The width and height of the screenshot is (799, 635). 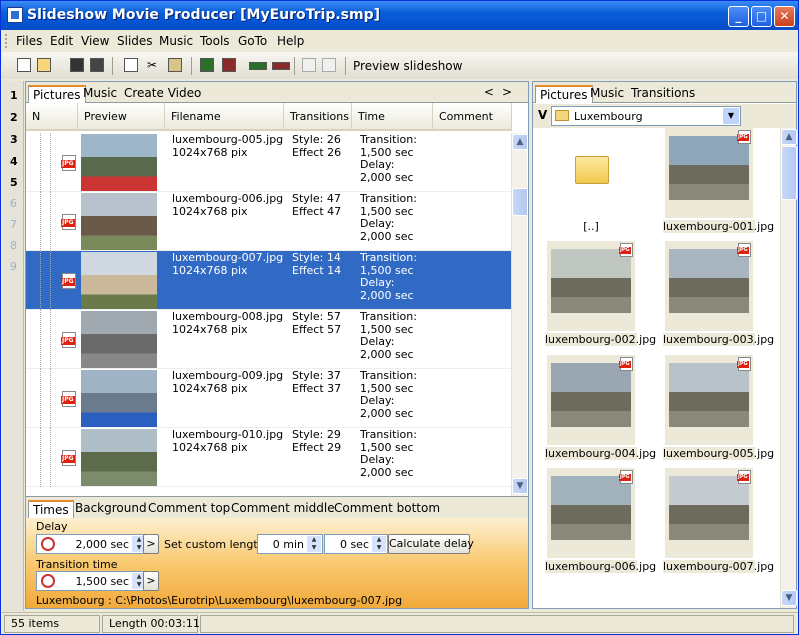 What do you see at coordinates (600, 296) in the screenshot?
I see `picture-item: JPG luxembourg-002.jpg` at bounding box center [600, 296].